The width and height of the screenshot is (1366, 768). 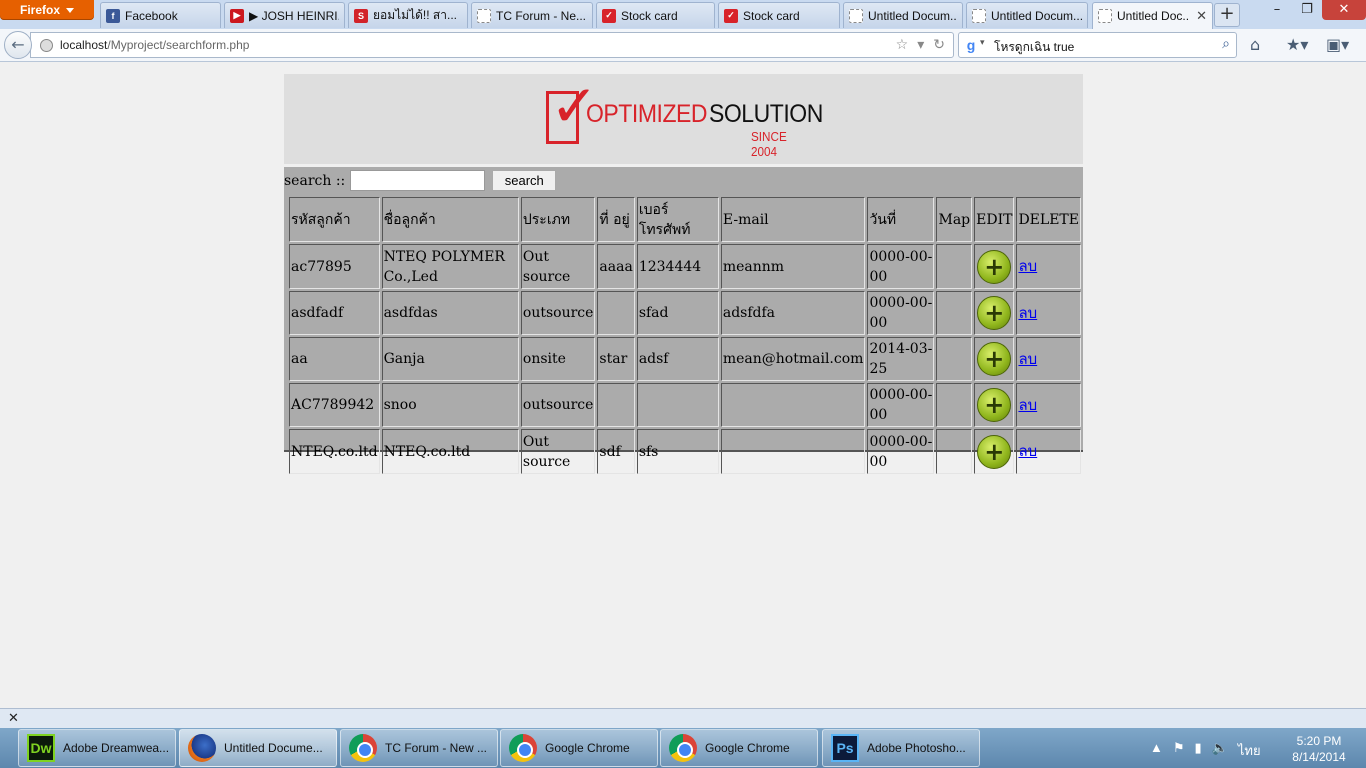 What do you see at coordinates (939, 45) in the screenshot?
I see `reload-icon: ↻` at bounding box center [939, 45].